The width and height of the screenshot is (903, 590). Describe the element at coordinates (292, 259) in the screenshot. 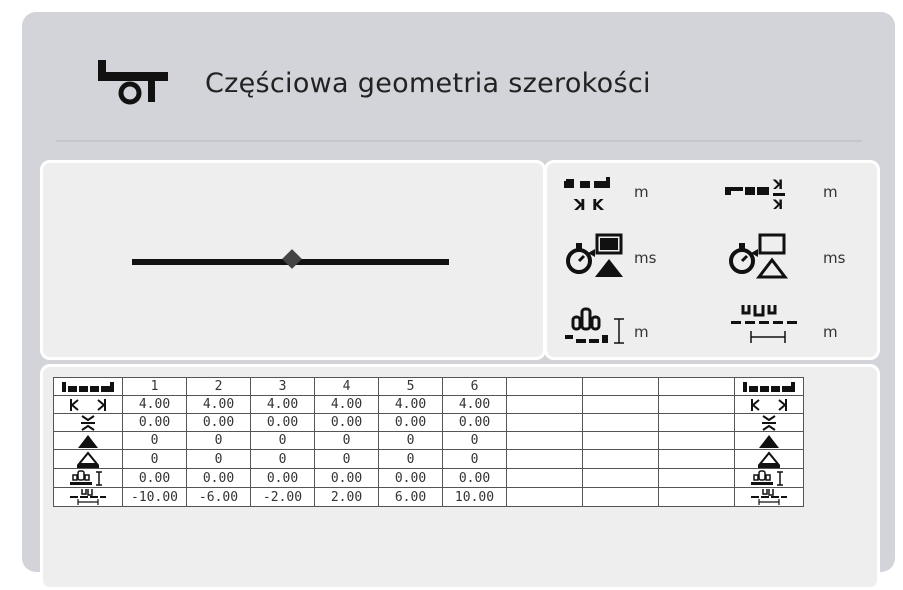

I see `boom-center-marker` at that location.